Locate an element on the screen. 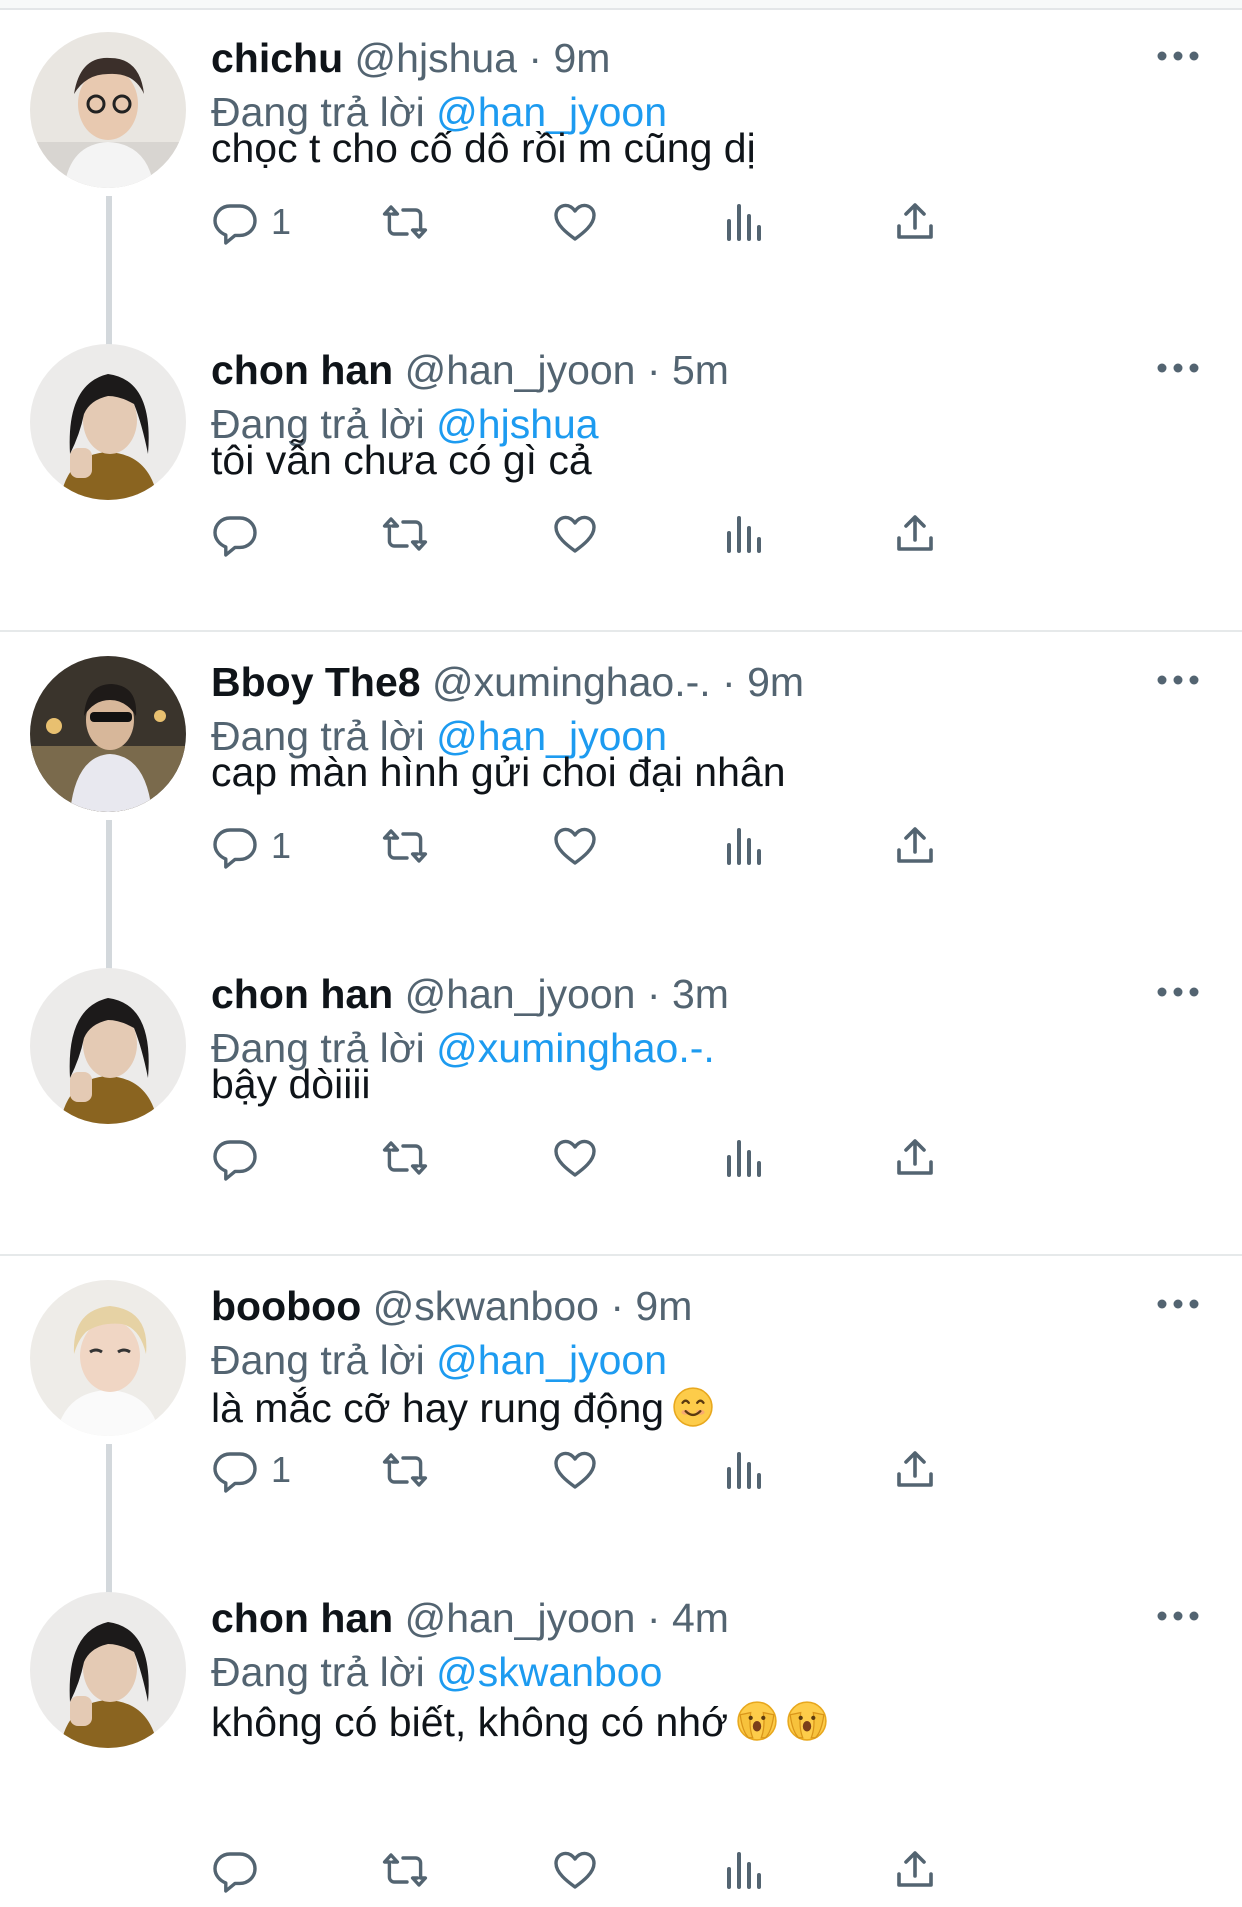 The width and height of the screenshot is (1242, 1907). user-handle: @skwanboo is located at coordinates (486, 1306).